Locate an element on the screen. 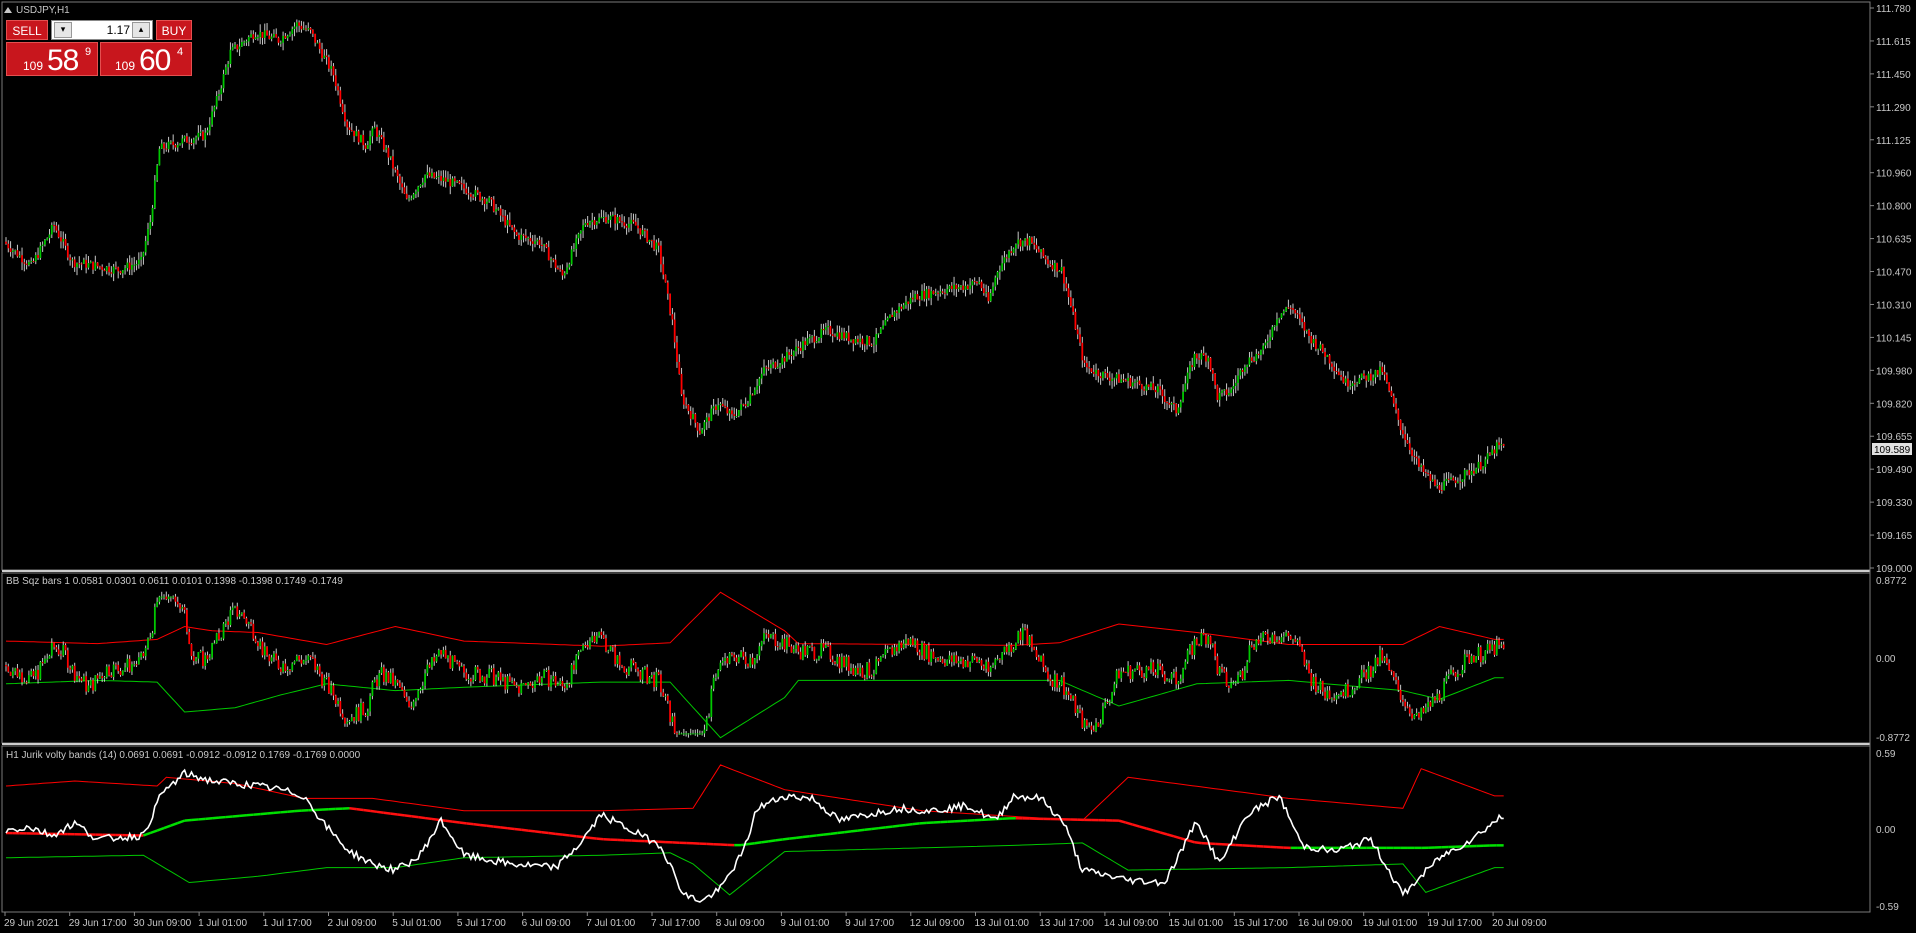 The height and width of the screenshot is (933, 1916). collapse-arrow-icon is located at coordinates (8, 10).